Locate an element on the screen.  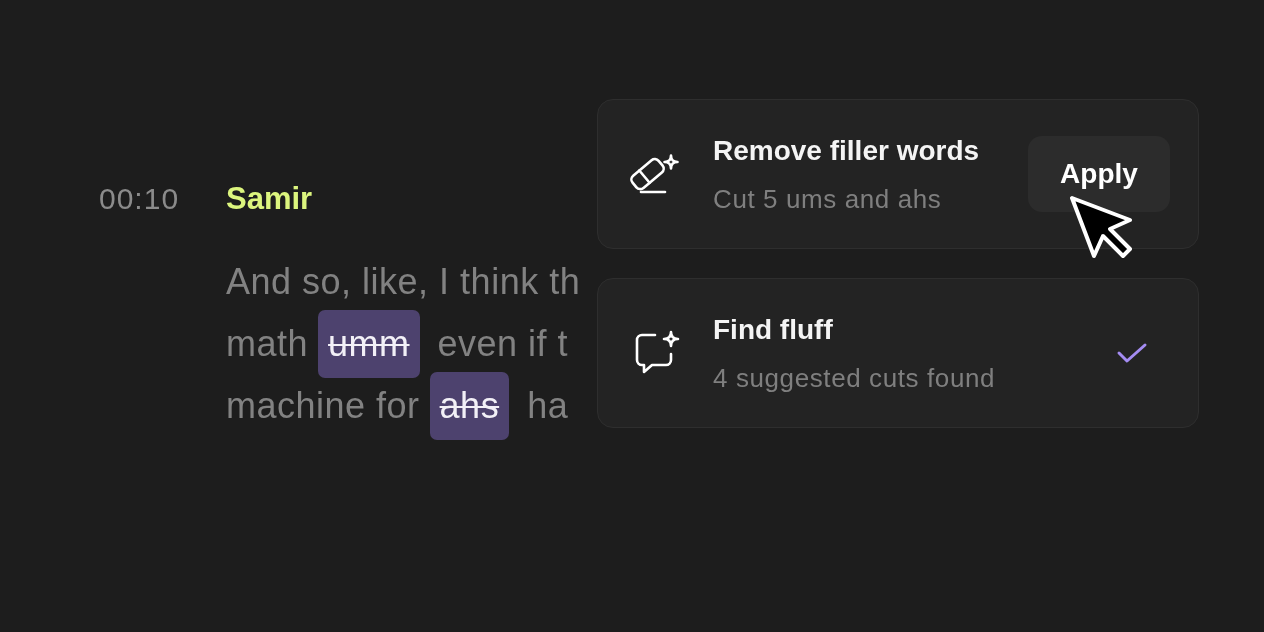
transcript-text: even if t is located at coordinates (503, 344).